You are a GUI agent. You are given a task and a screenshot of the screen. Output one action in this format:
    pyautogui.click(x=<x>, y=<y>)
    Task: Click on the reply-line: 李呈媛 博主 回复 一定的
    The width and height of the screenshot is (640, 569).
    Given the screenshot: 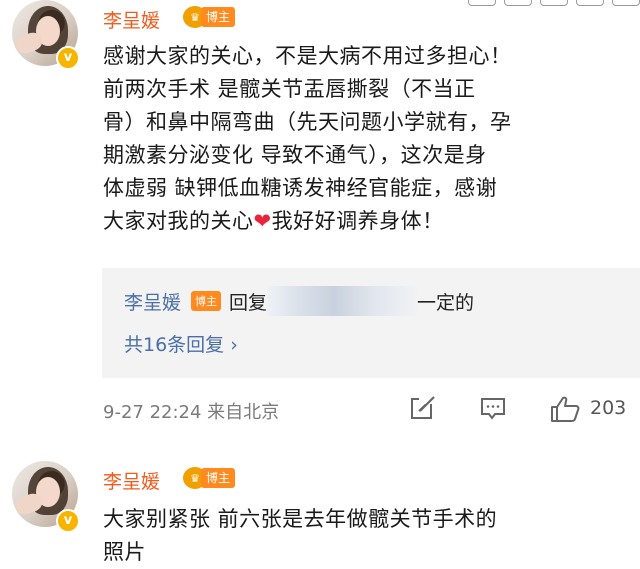 What is the action you would take?
    pyautogui.click(x=299, y=301)
    